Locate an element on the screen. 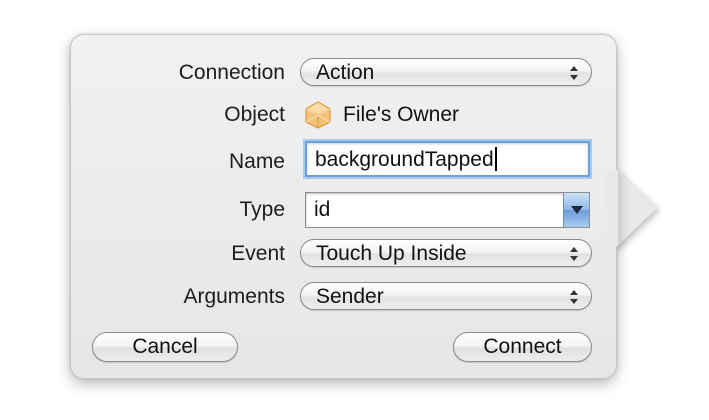 This screenshot has width=709, height=420. arguments-popup: Sender is located at coordinates (446, 296).